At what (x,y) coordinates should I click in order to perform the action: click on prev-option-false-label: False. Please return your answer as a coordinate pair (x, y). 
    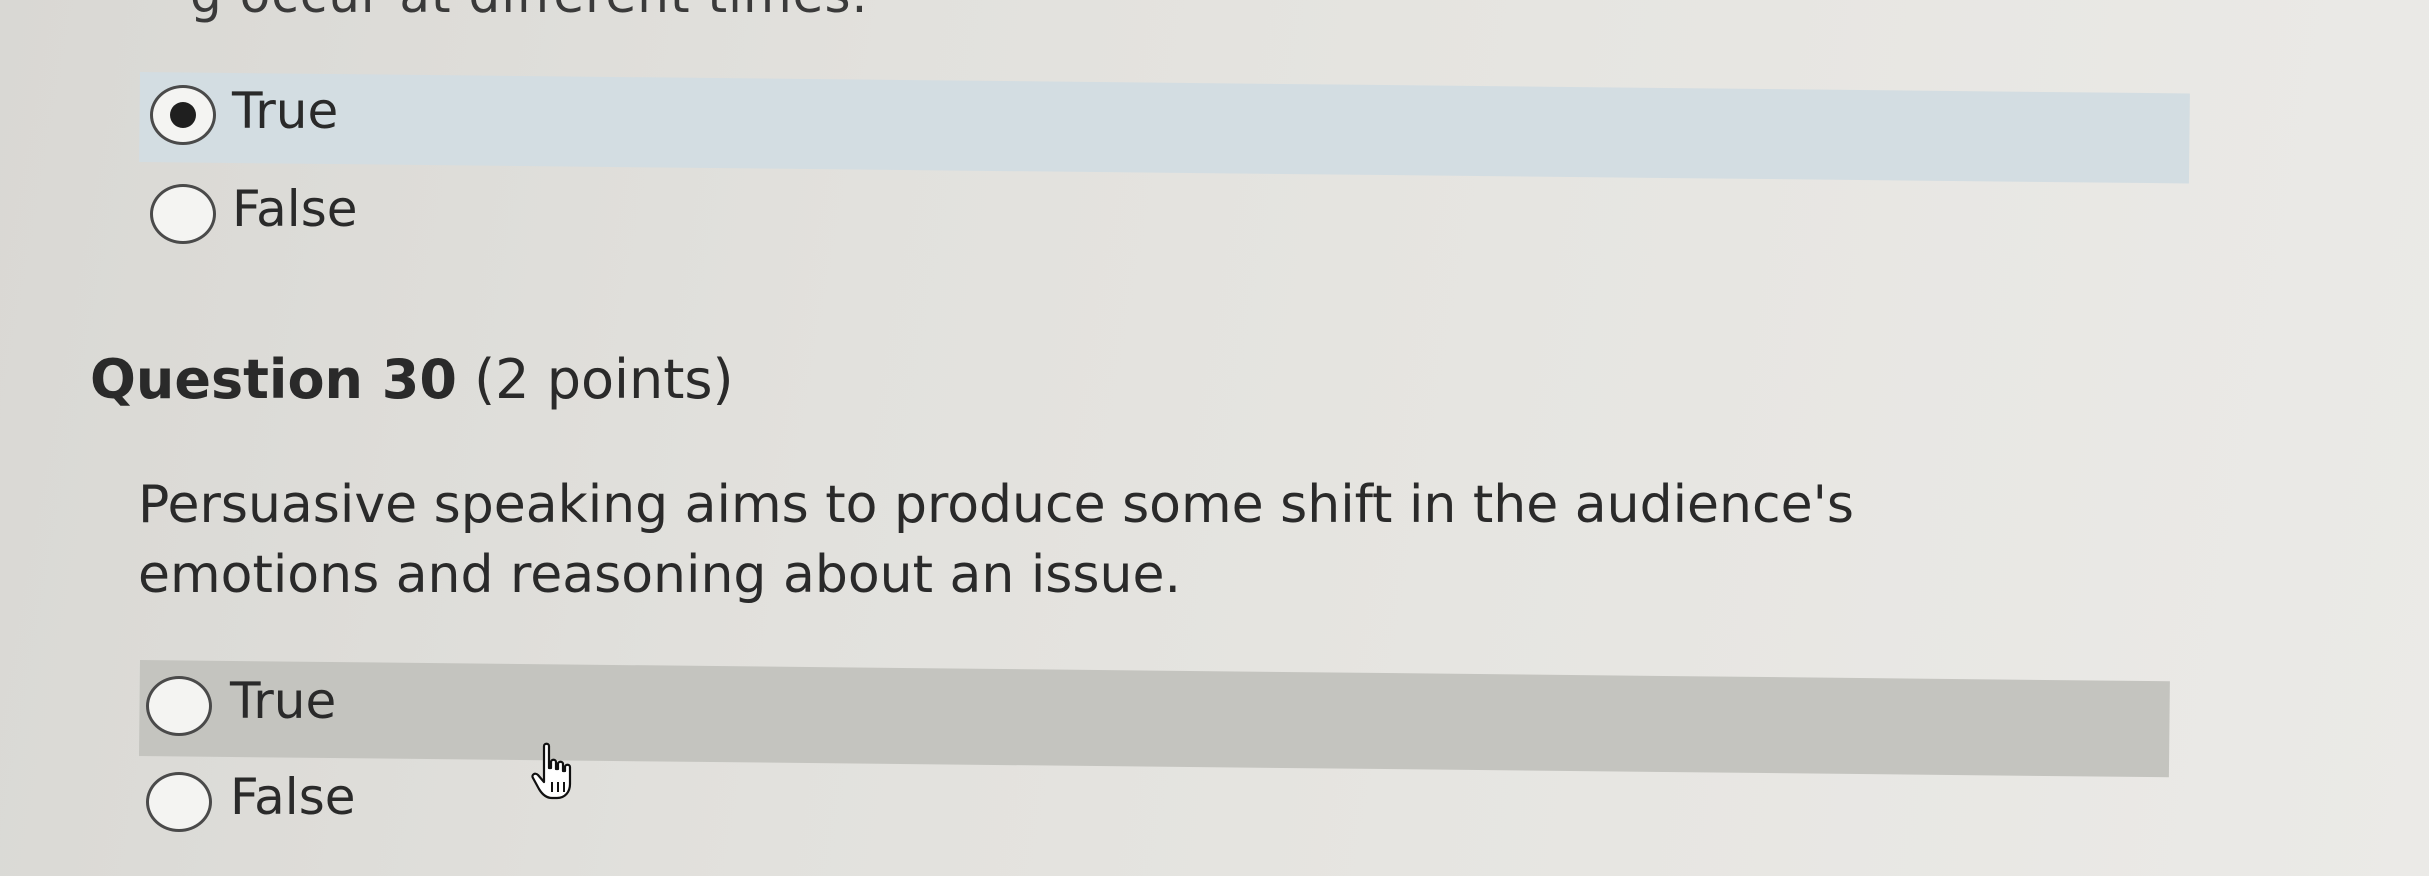
    Looking at the image, I should click on (295, 209).